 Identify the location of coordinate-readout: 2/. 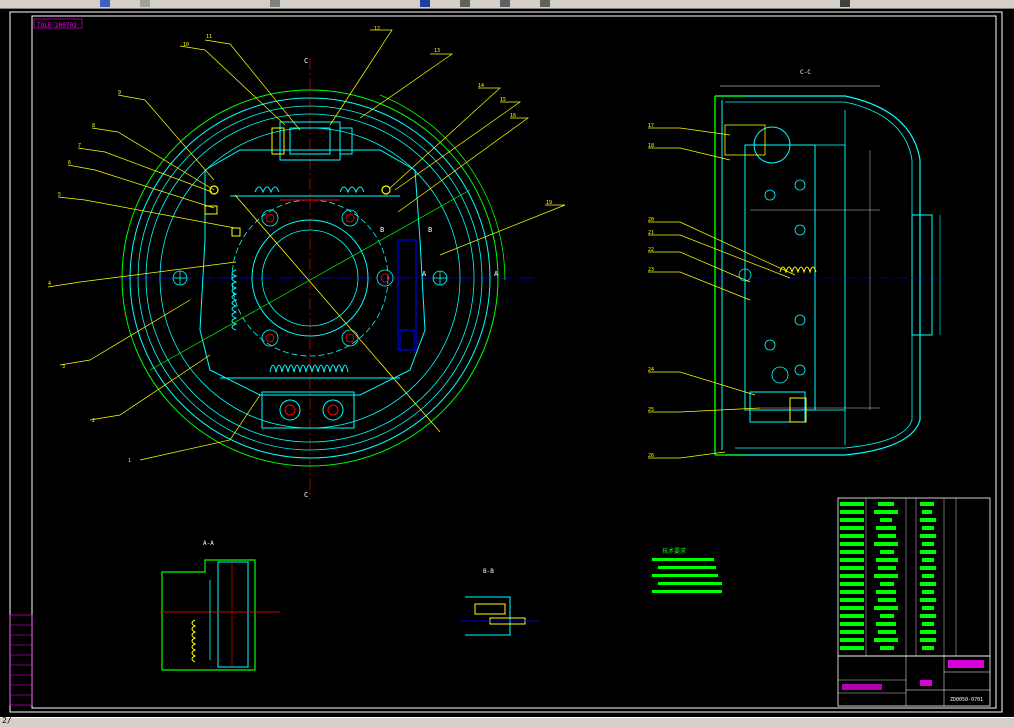
(7, 720).